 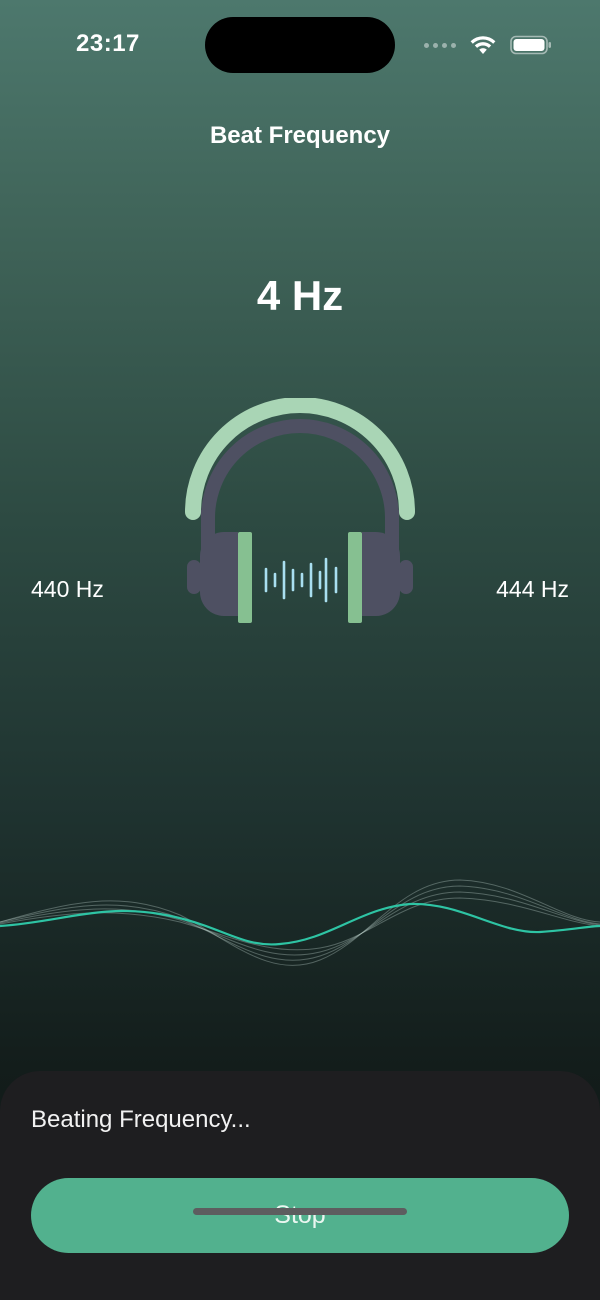 I want to click on left-frequency-label: 440 Hz, so click(x=67, y=589).